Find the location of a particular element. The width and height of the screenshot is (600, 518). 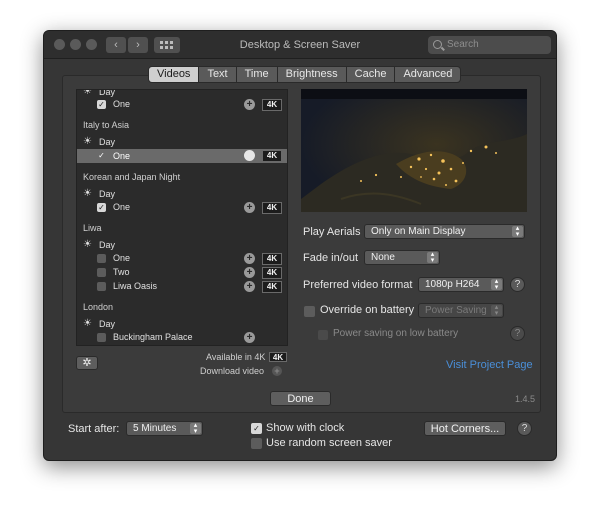

list-item-selected: ✓ One 4K is located at coordinates (182, 156).